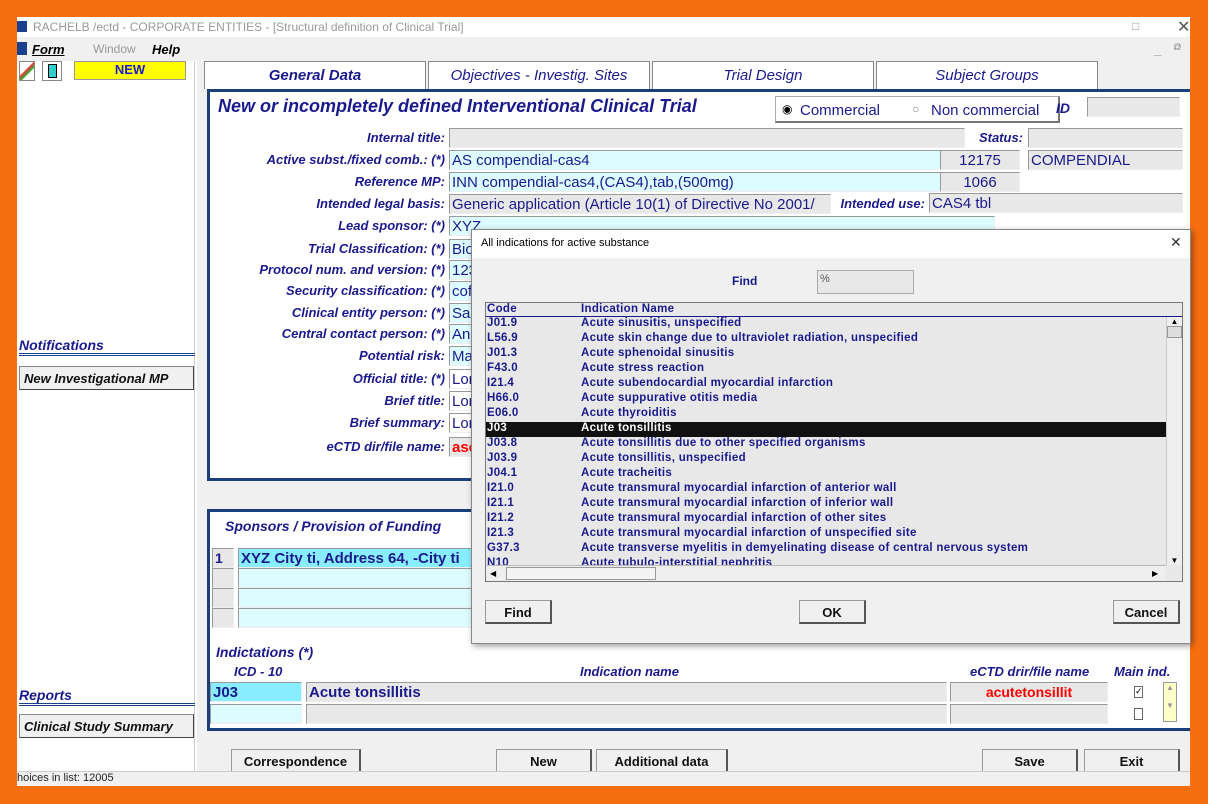 Image resolution: width=1208 pixels, height=804 pixels. What do you see at coordinates (107, 346) in the screenshot?
I see `notifications-heading: Notifications` at bounding box center [107, 346].